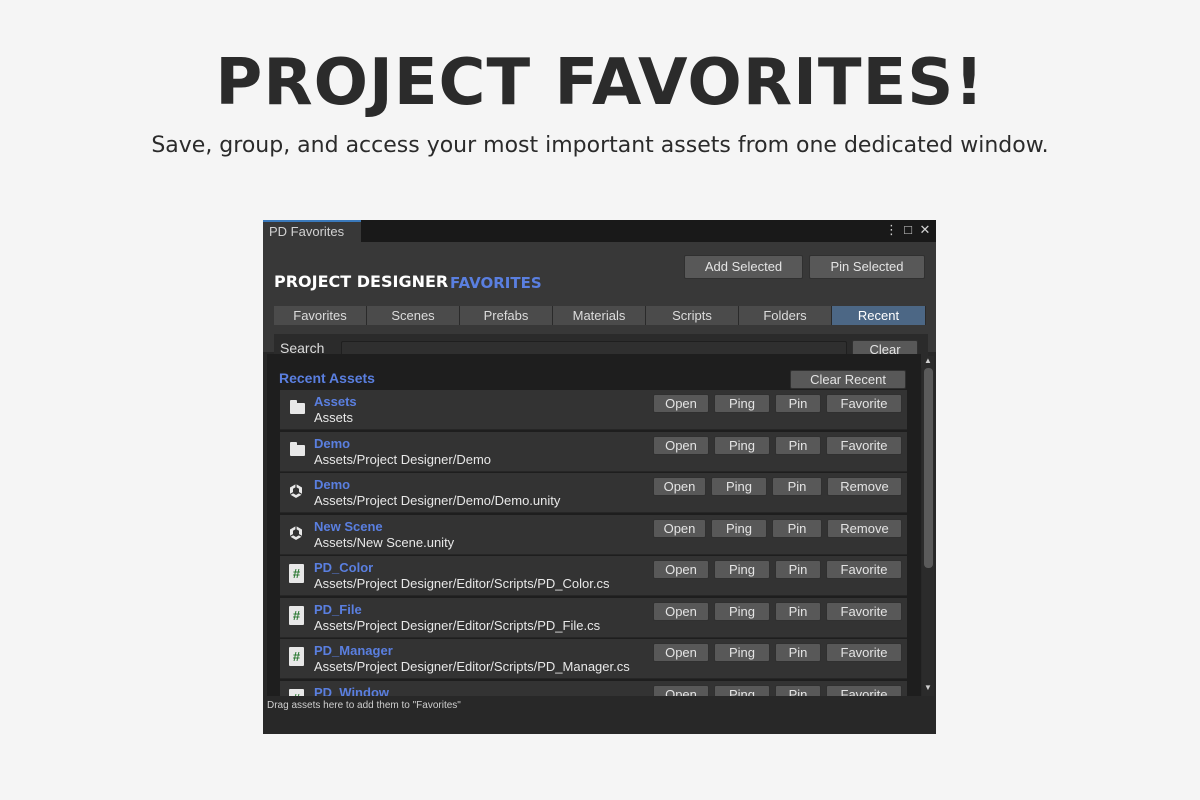 This screenshot has height=800, width=1200. I want to click on asset-name: New Scene, so click(348, 526).